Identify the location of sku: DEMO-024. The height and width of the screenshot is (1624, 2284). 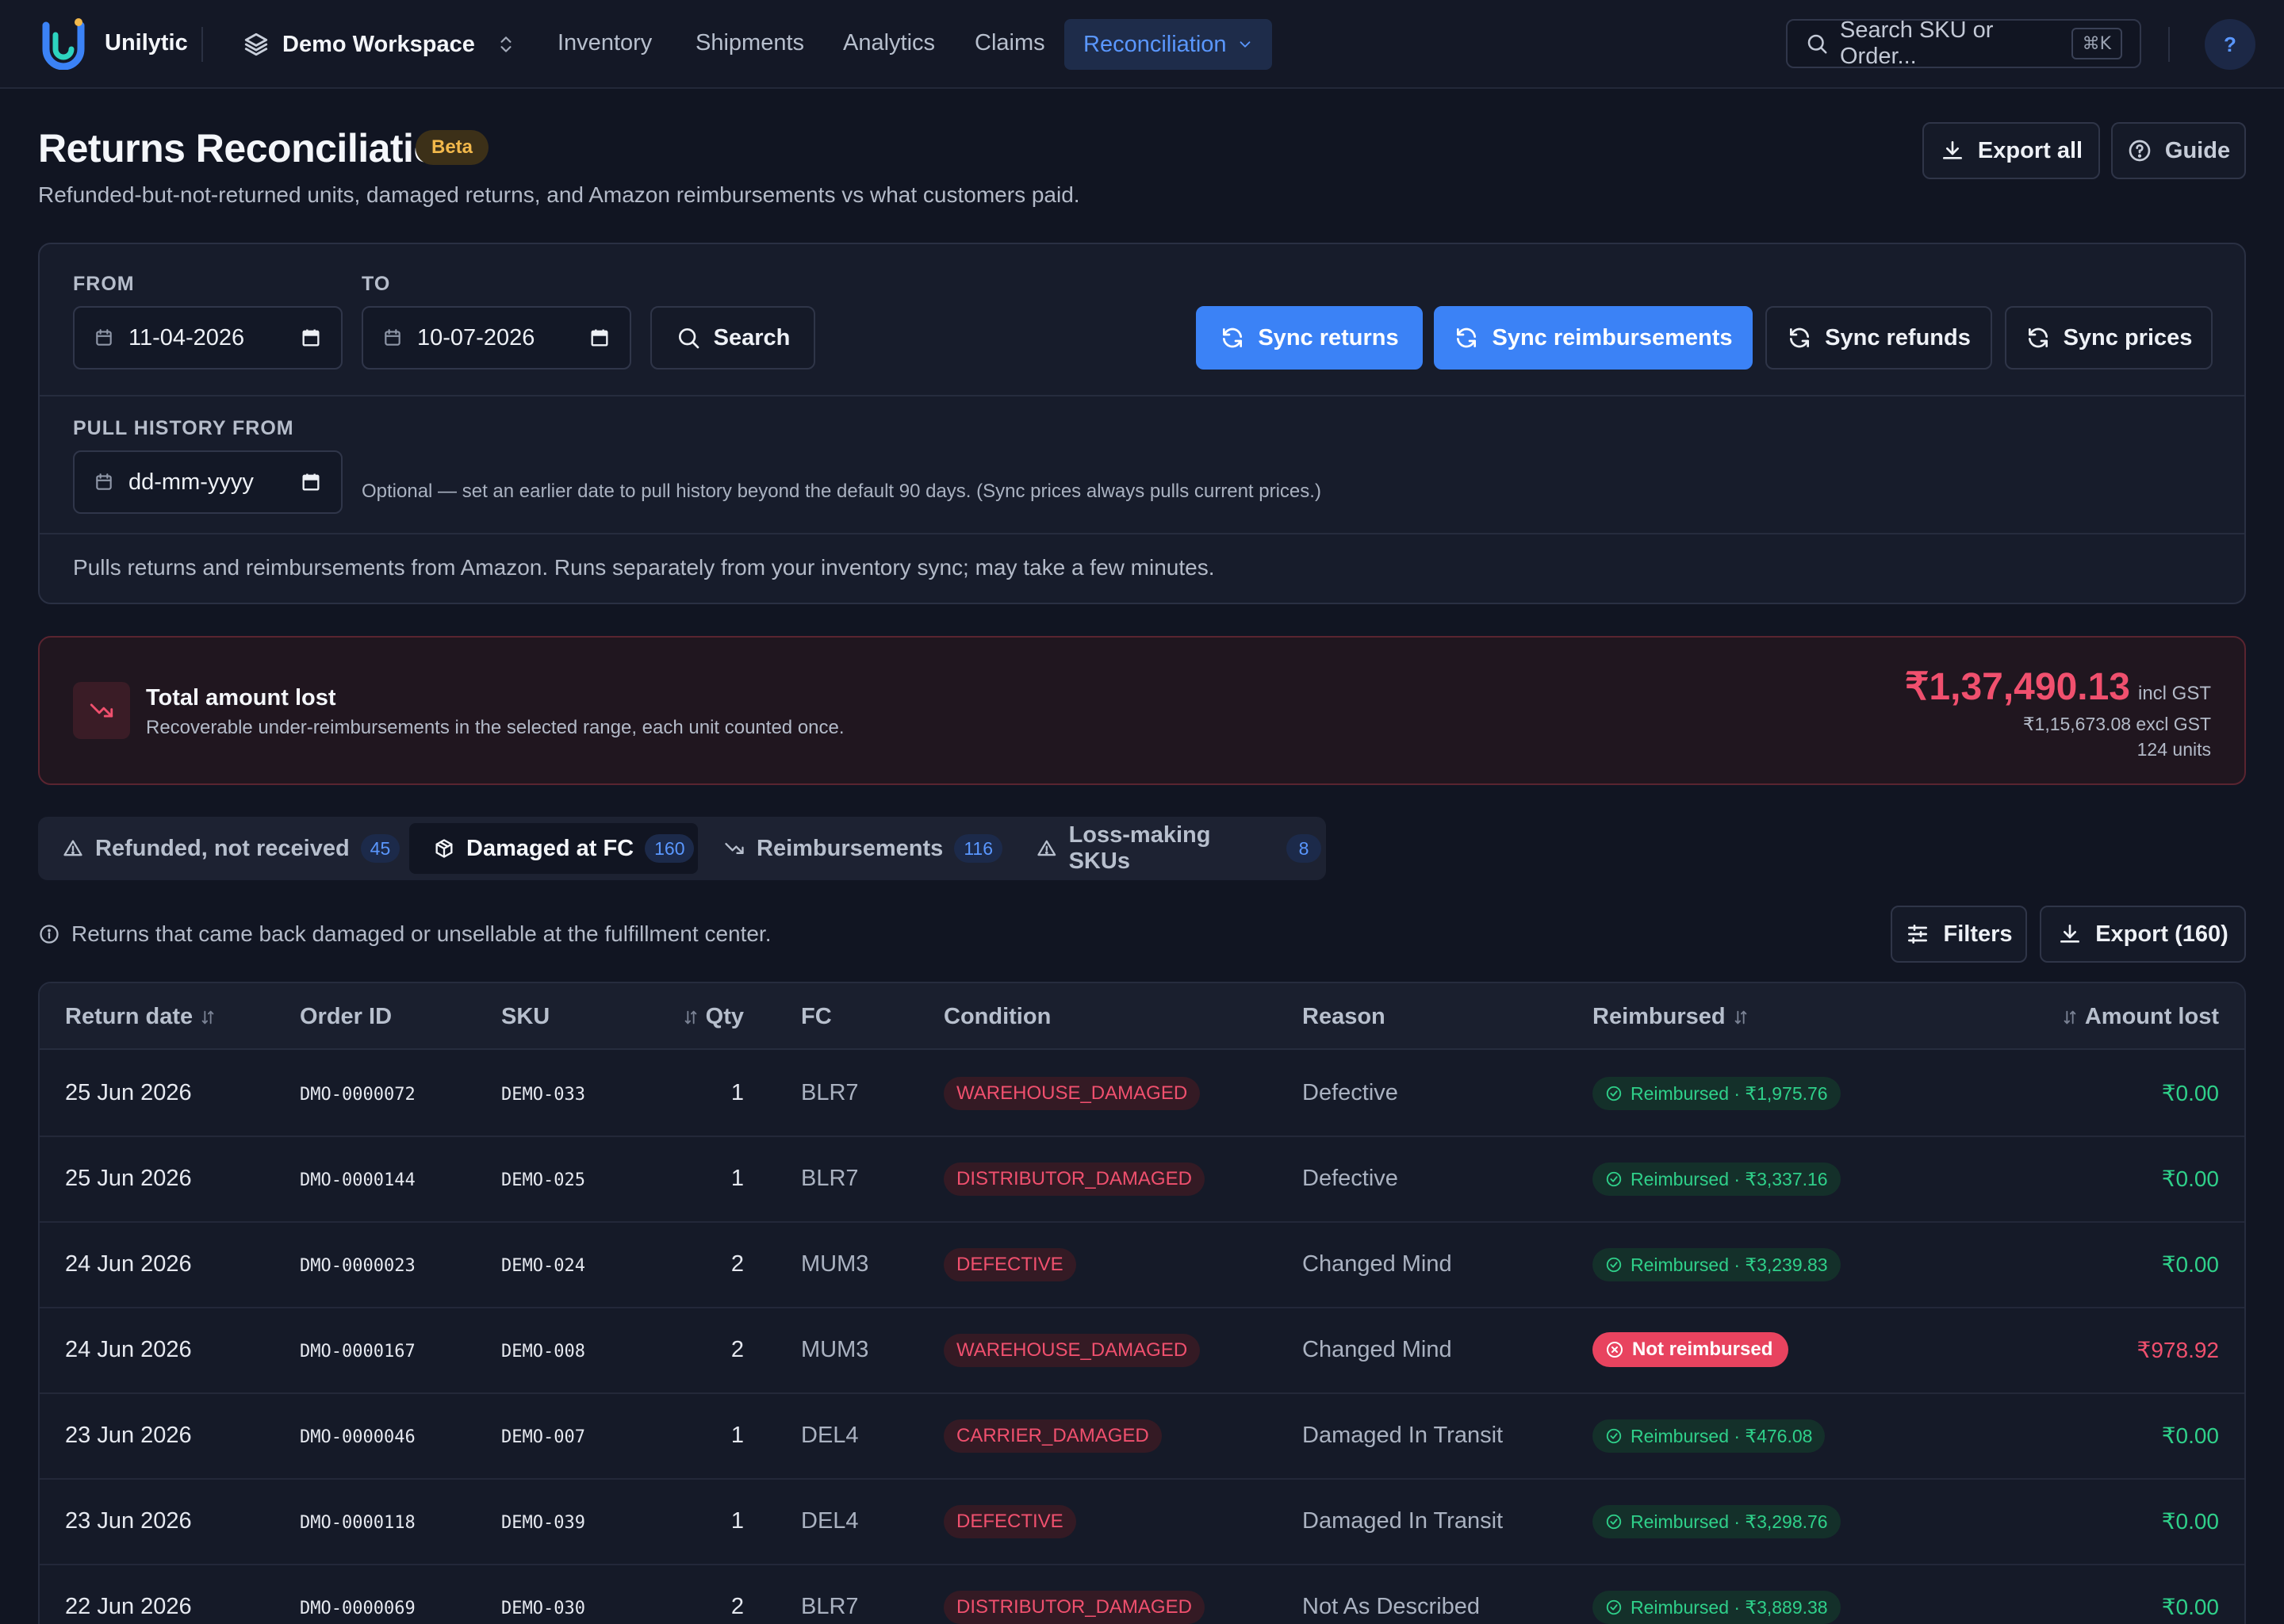
(543, 1266).